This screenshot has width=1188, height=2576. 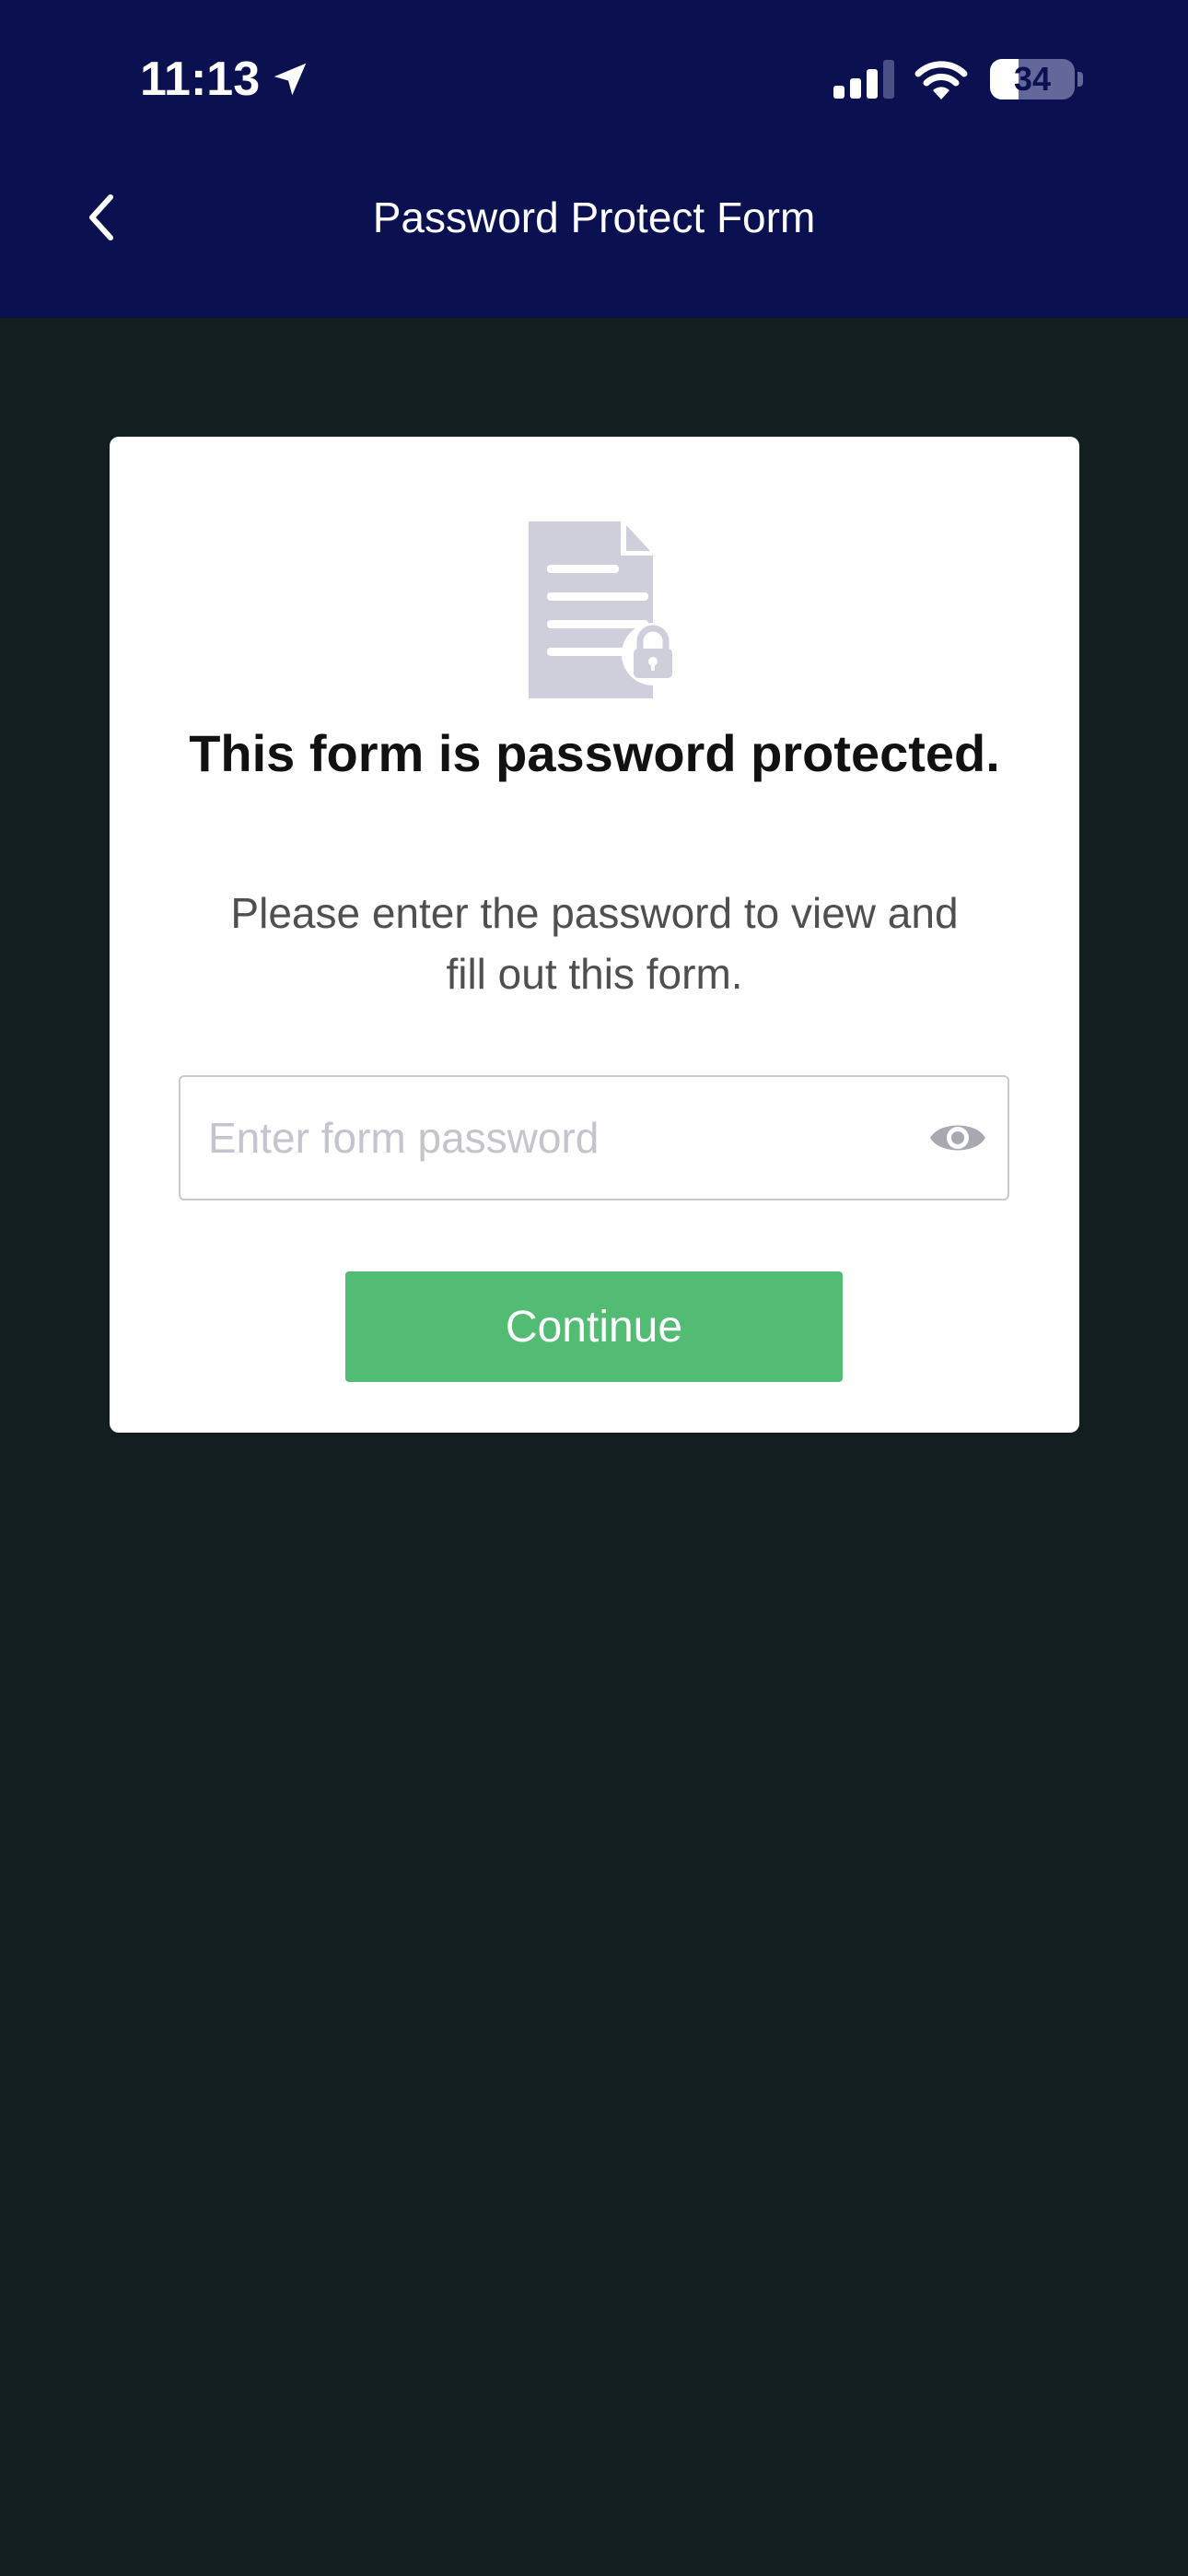 I want to click on eye-icon, so click(x=957, y=1138).